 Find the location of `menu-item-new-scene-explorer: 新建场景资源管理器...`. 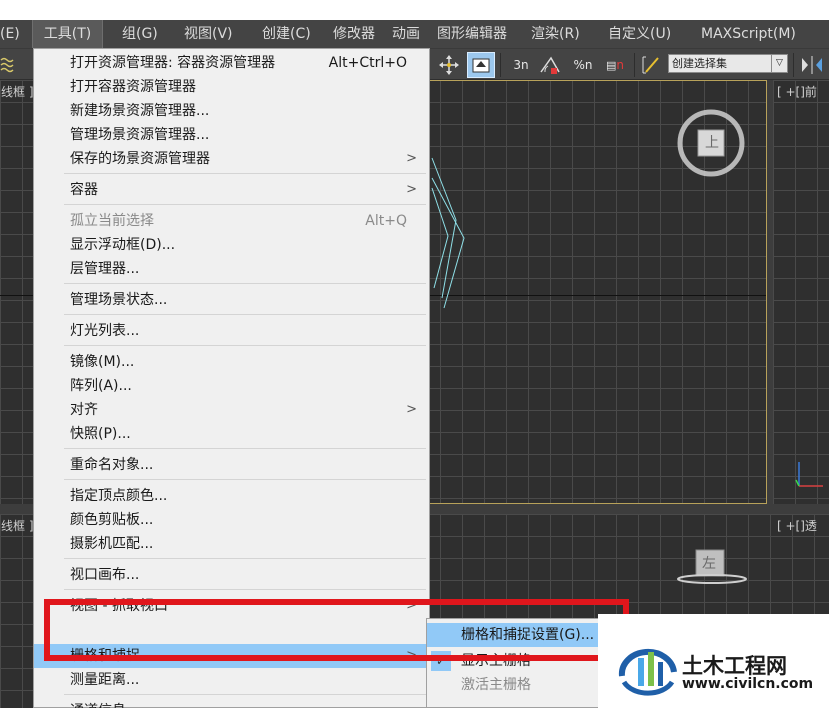

menu-item-new-scene-explorer: 新建场景资源管理器... is located at coordinates (231, 111).